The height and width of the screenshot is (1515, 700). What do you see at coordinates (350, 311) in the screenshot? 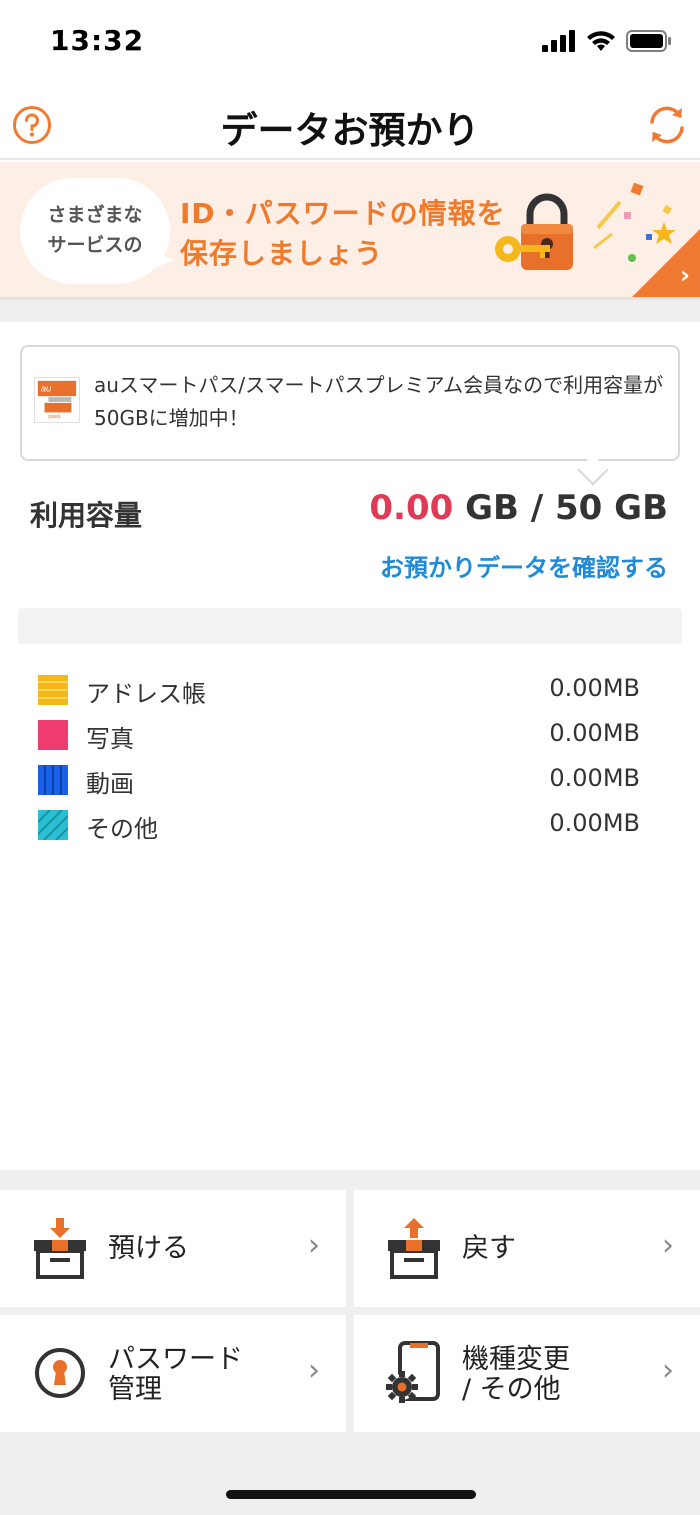
I see `section-divider` at bounding box center [350, 311].